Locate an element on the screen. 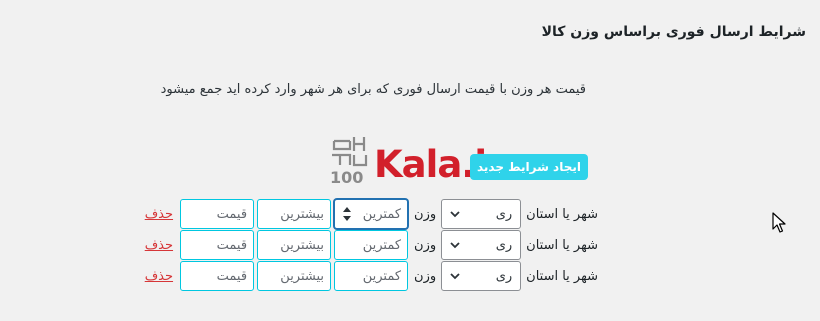 This screenshot has height=321, width=820. page-title: شرایط ارسال فوری براساس وزن کالا is located at coordinates (673, 32).